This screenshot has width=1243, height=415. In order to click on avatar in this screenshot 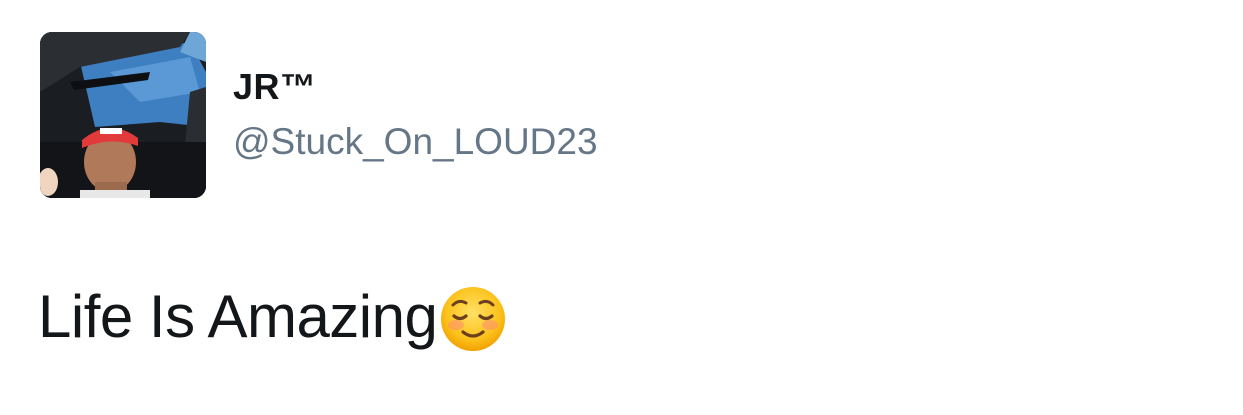, I will do `click(123, 115)`.